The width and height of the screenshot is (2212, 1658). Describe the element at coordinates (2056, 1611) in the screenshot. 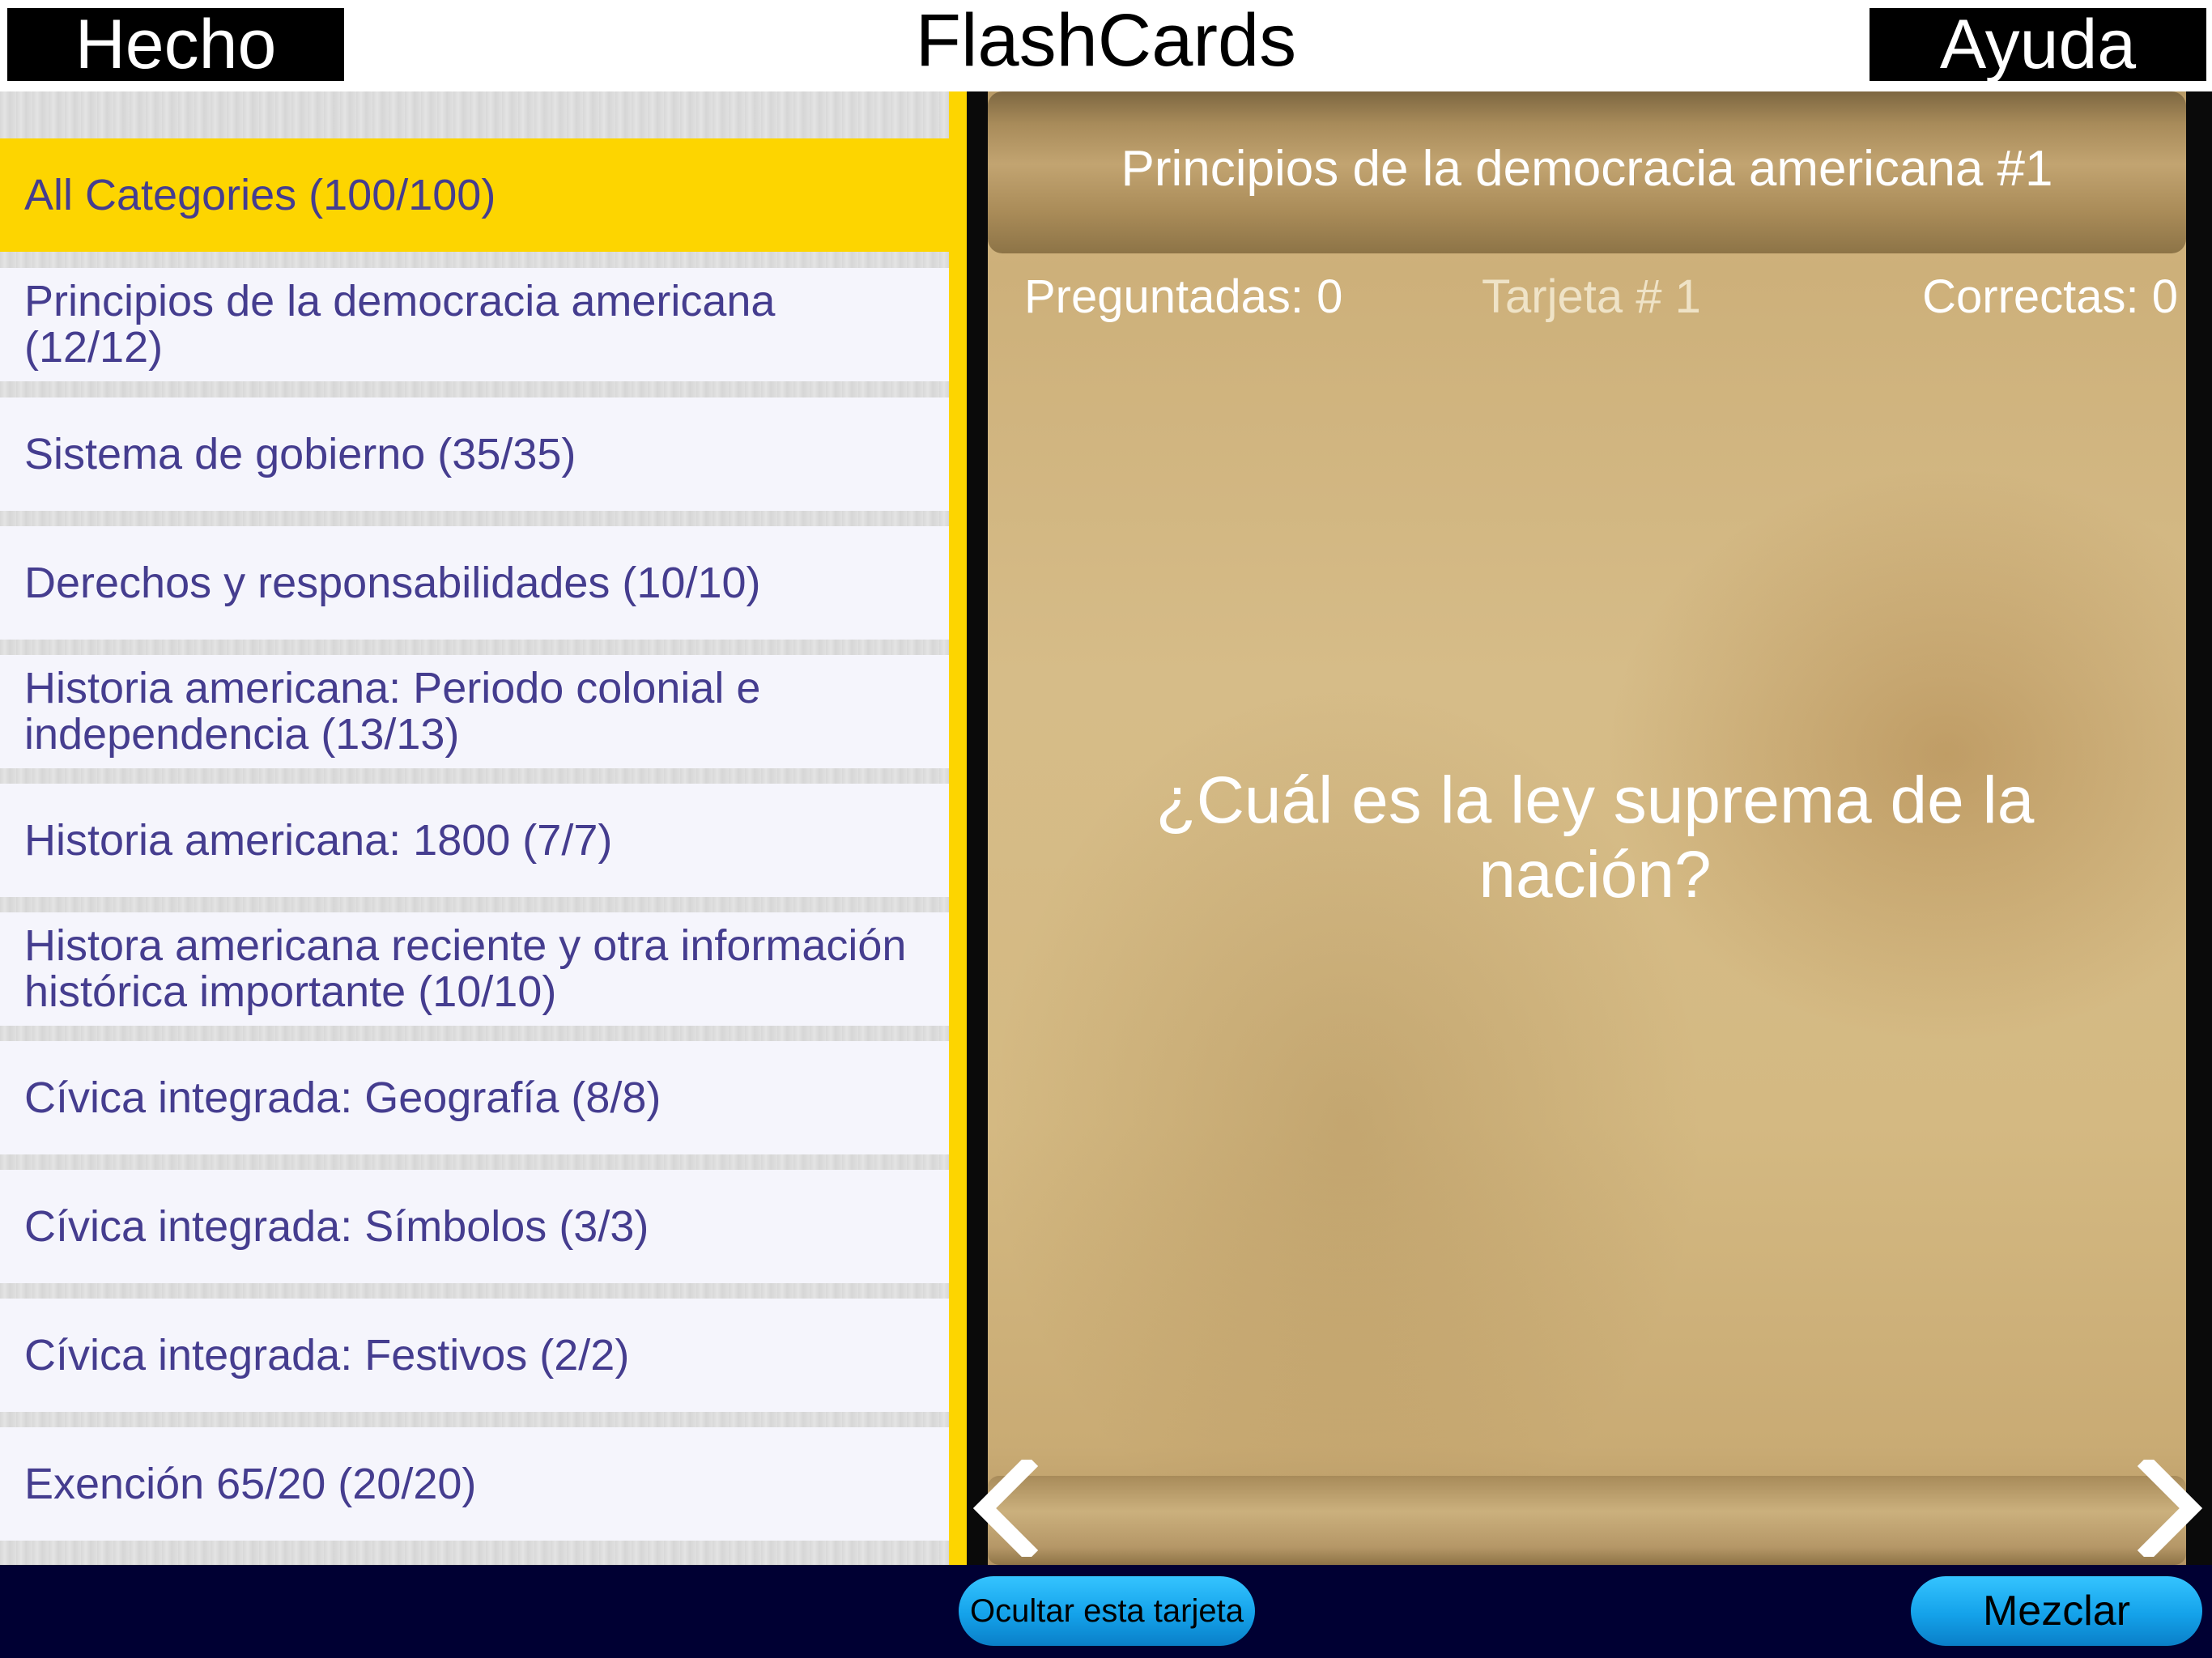

I see `shuffle-button: Mezclar` at that location.